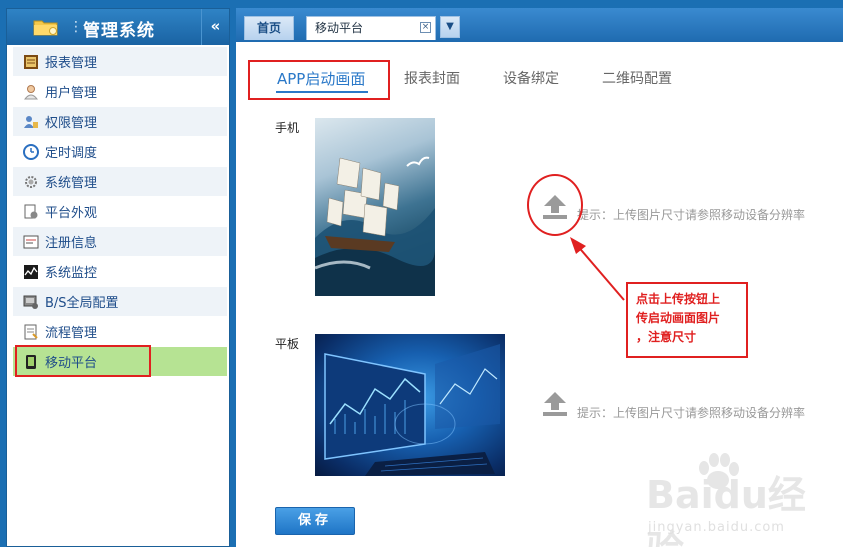  What do you see at coordinates (120, 122) in the screenshot?
I see `sidebar-item-permission: 权限管理` at bounding box center [120, 122].